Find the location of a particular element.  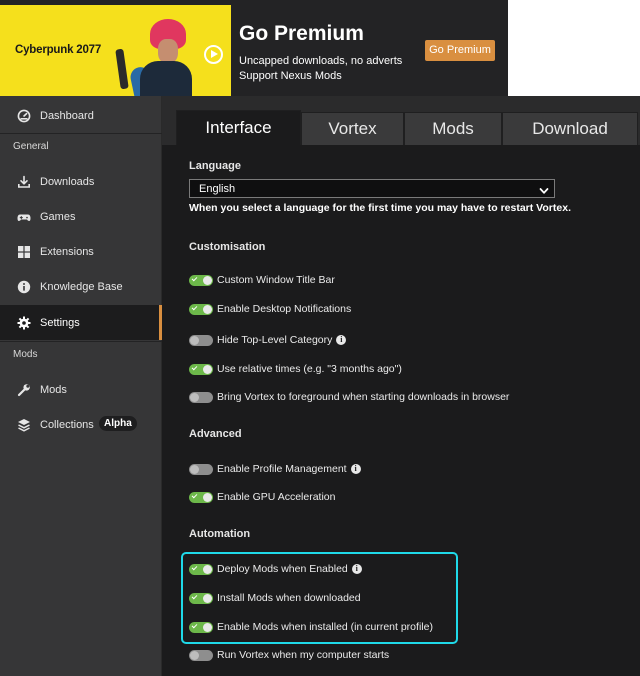

language-select: English is located at coordinates (372, 188).